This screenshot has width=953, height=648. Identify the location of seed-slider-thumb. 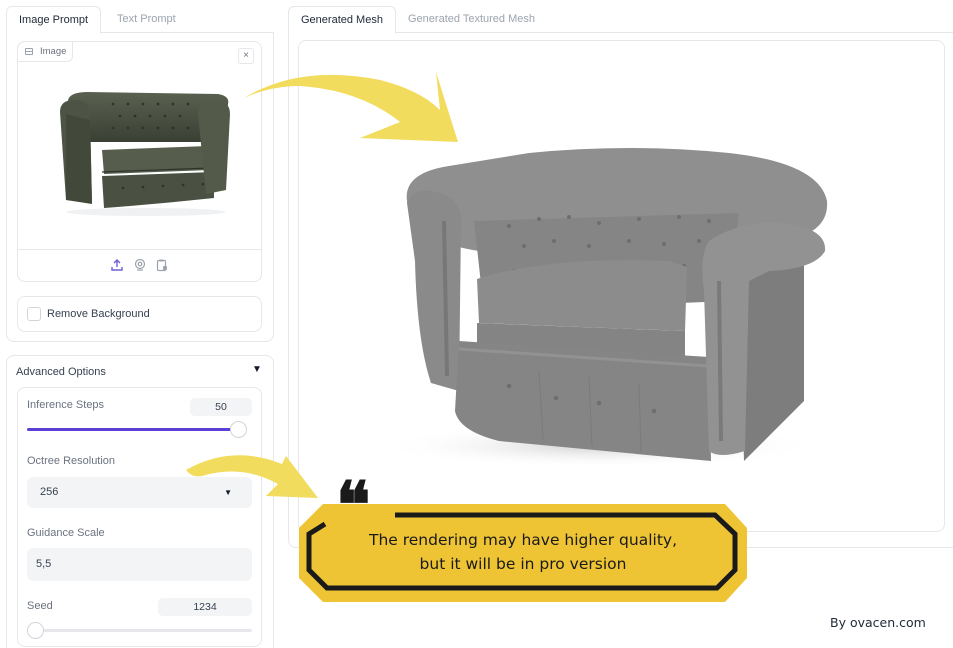
(35, 630).